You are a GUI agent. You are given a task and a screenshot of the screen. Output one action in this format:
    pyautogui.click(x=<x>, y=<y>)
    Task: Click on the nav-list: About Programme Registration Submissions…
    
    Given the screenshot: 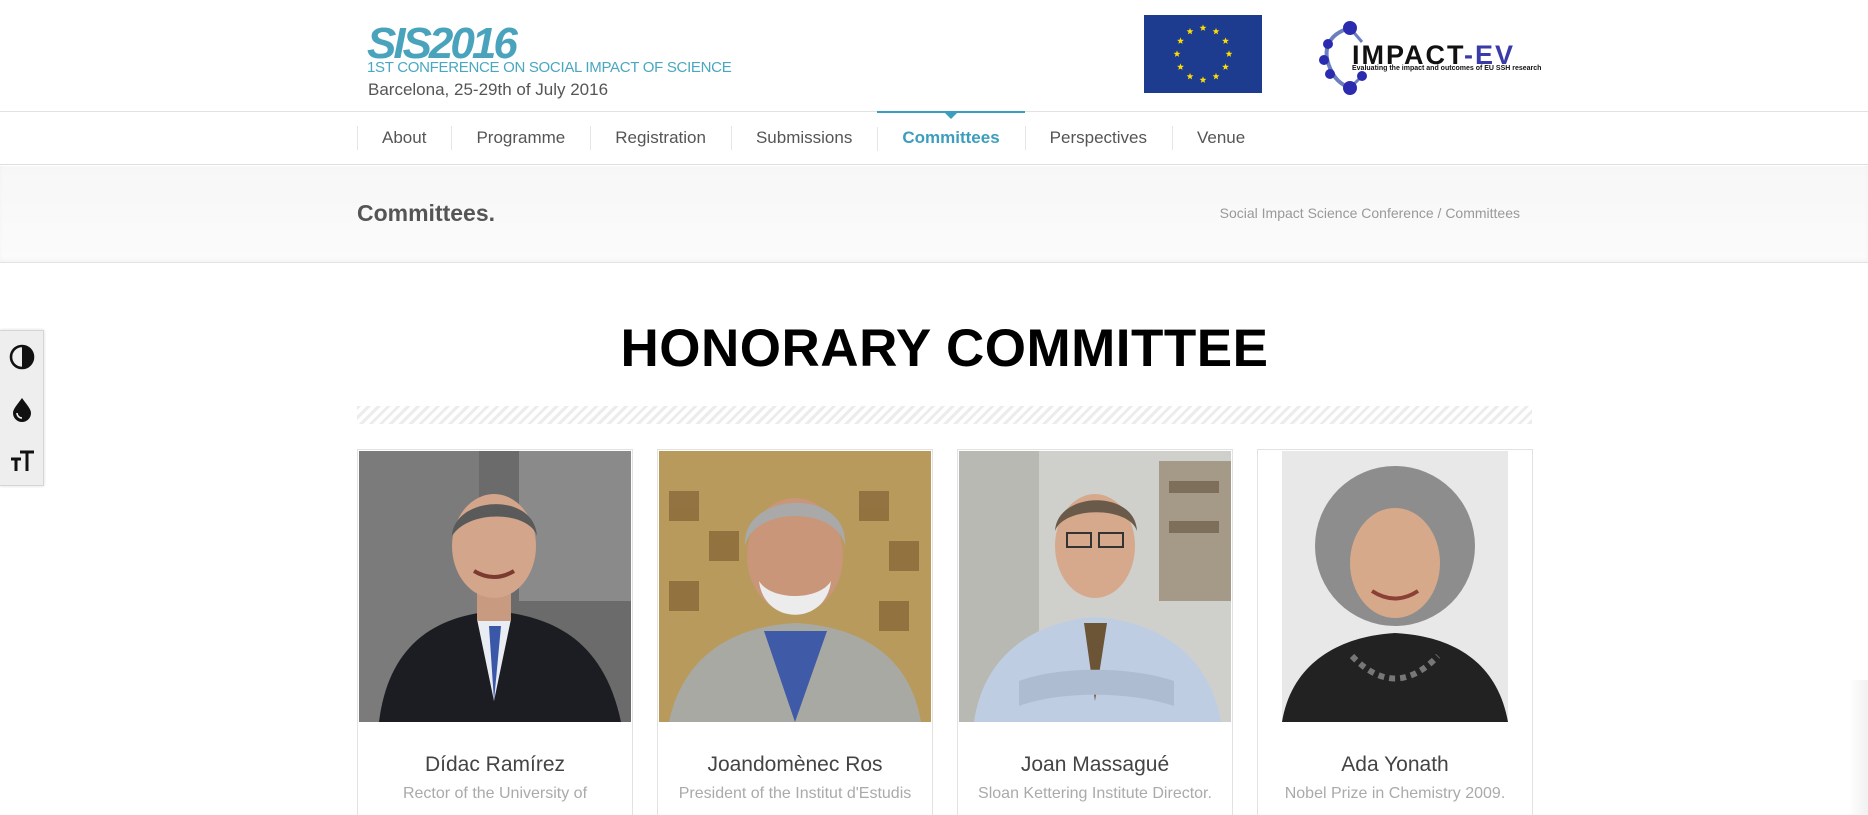 What is the action you would take?
    pyautogui.click(x=813, y=137)
    